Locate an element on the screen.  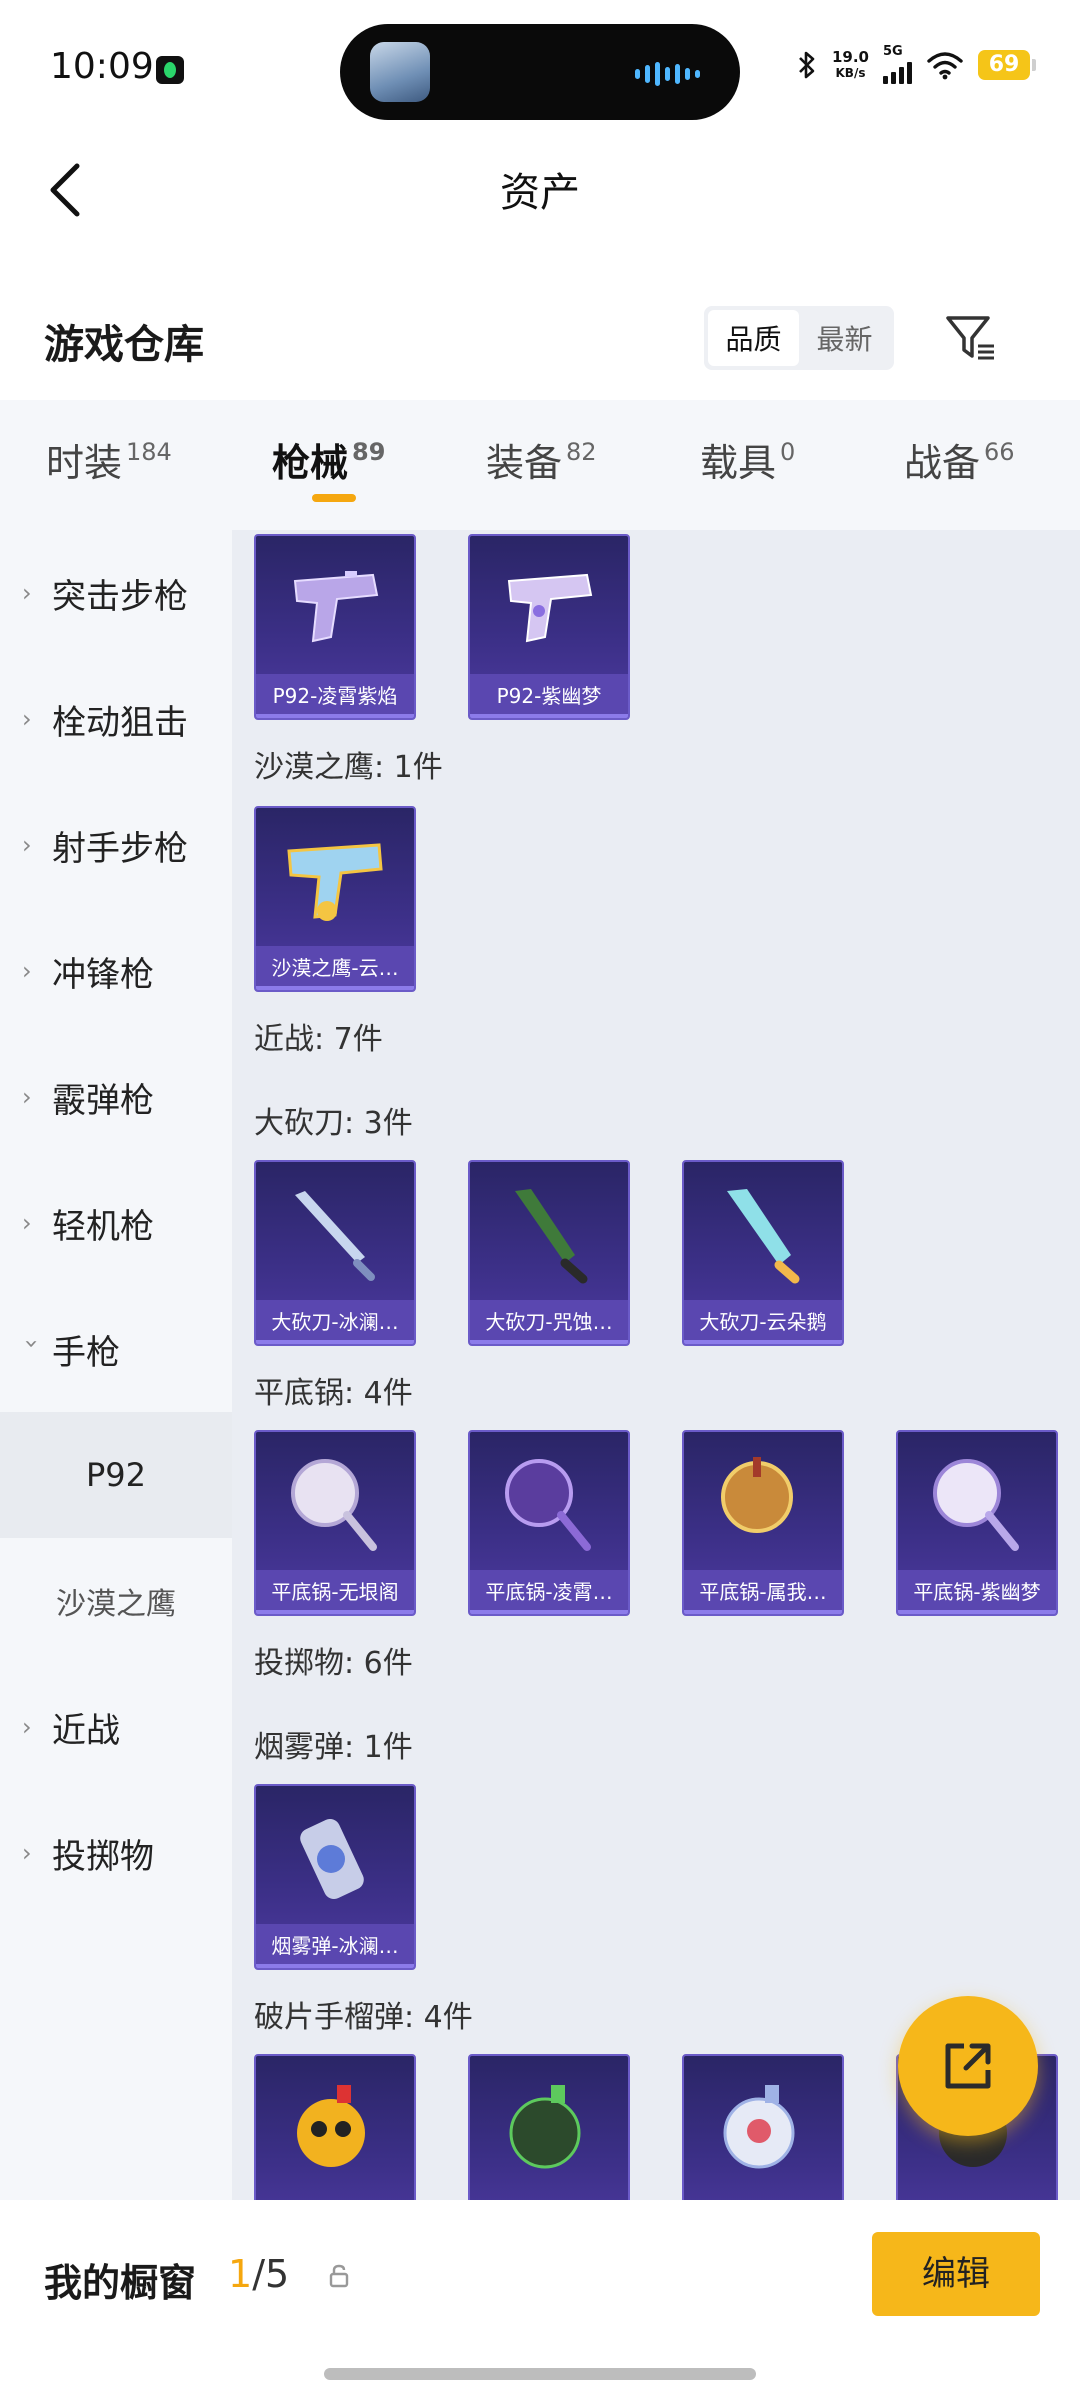
item-card: 大砍刀-云朵鹅 is located at coordinates (763, 1253).